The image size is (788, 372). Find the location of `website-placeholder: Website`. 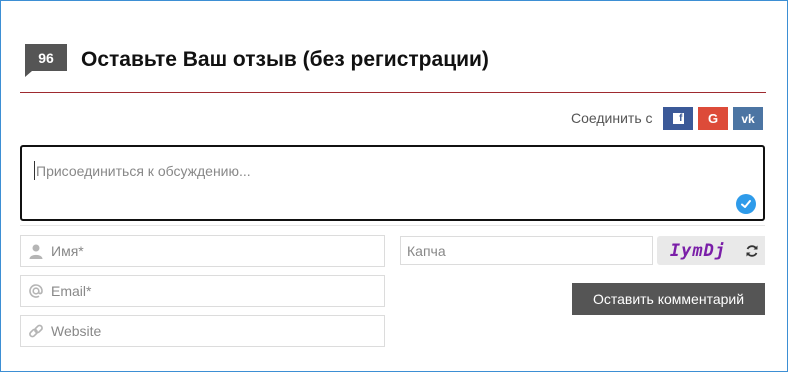

website-placeholder: Website is located at coordinates (76, 331).